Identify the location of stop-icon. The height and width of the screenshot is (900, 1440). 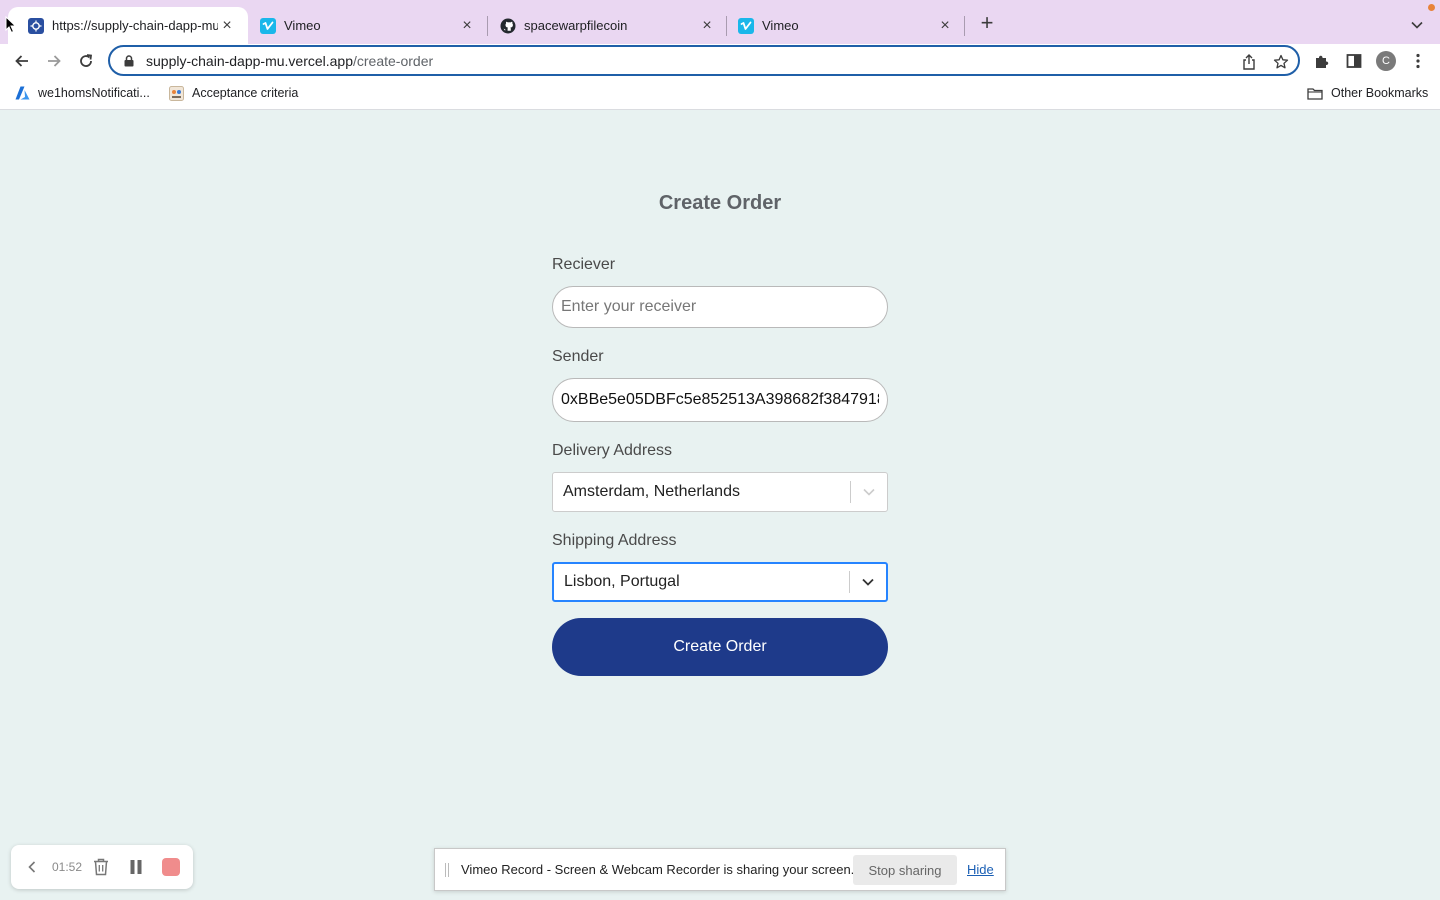
(171, 867).